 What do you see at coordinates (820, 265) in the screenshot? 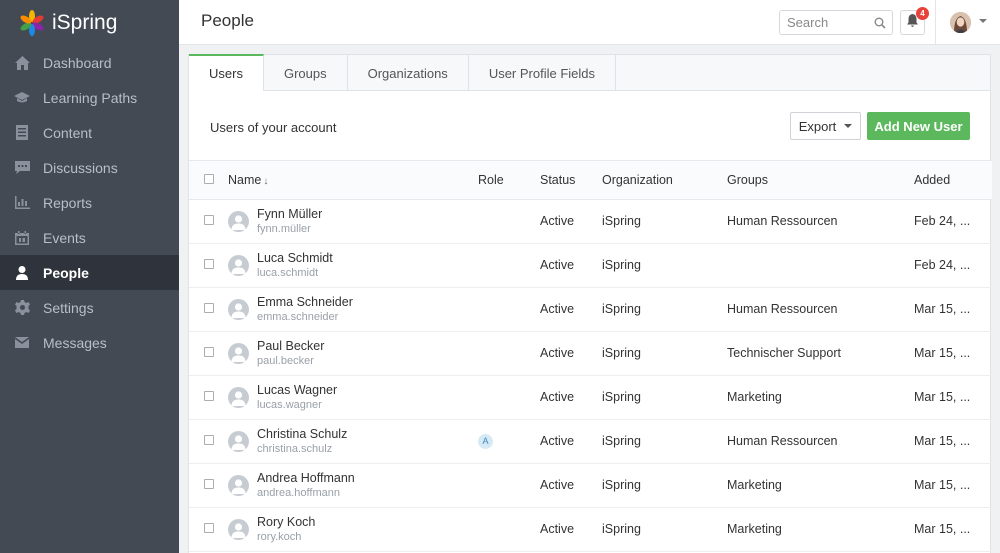
I see `groups-cell` at bounding box center [820, 265].